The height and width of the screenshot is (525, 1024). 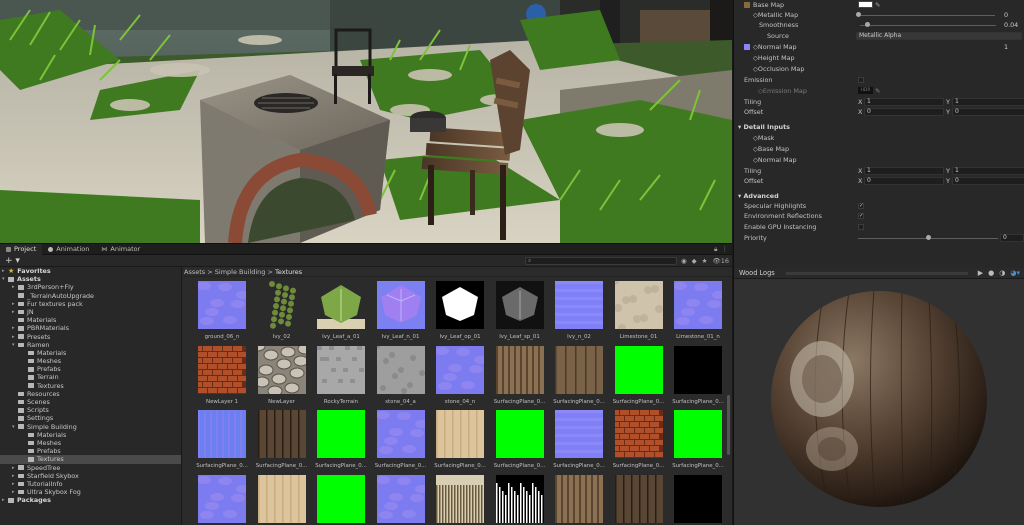 I want to click on search-input: ⌕, so click(x=600, y=260).